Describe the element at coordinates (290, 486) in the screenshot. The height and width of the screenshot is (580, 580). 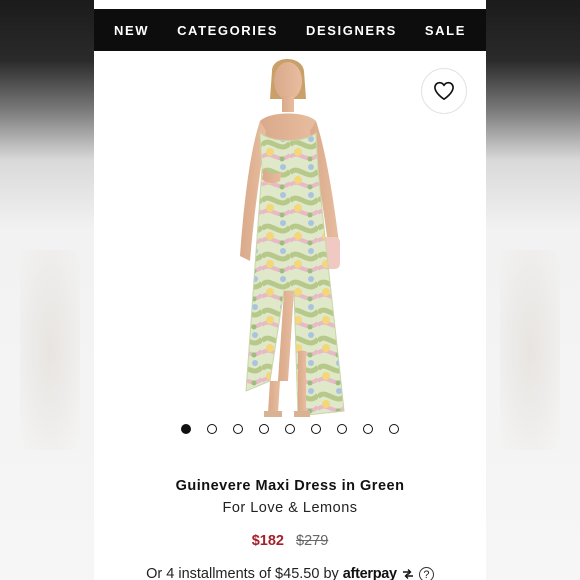
I see `product-title: Guinevere Maxi Dress in Green` at that location.